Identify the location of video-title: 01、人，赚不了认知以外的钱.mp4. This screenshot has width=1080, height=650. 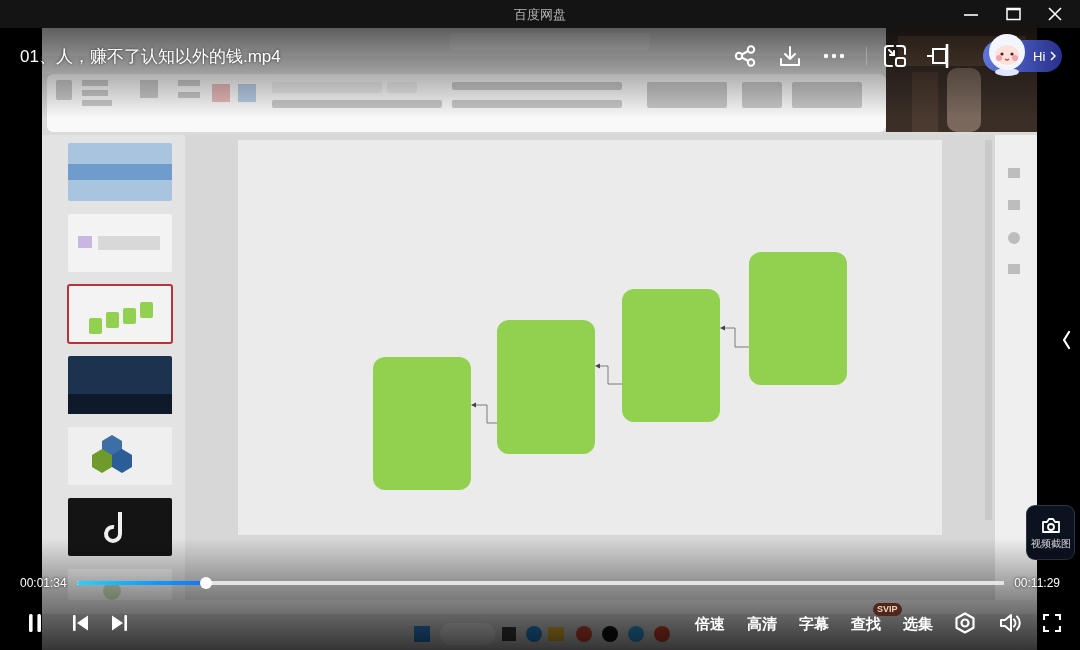
(150, 56).